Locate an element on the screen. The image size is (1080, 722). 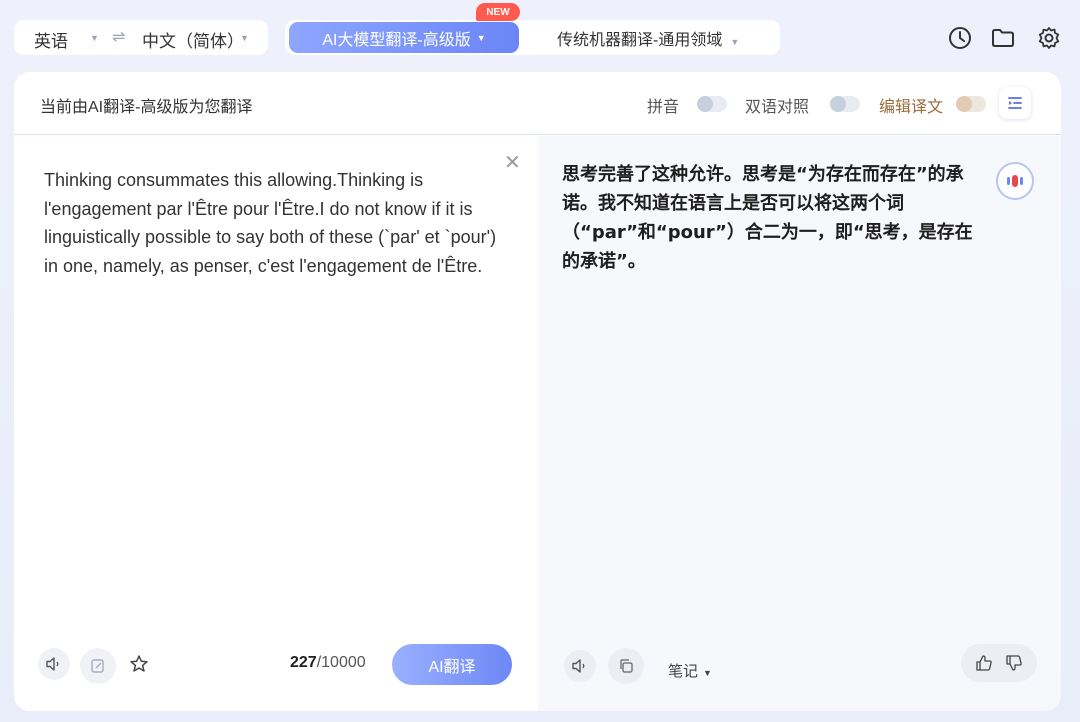
ai-mode-label: AI大模型翻译-高级版 is located at coordinates (396, 40).